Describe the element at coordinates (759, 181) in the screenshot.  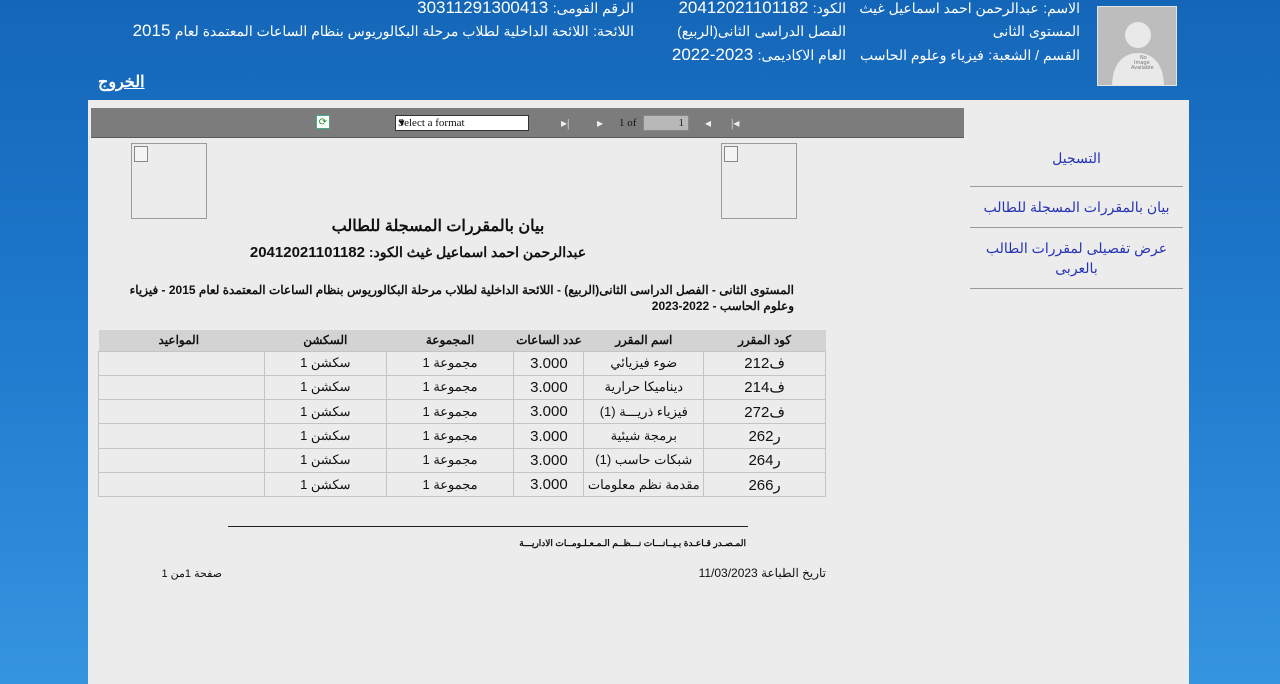
I see `report-logo-right` at that location.